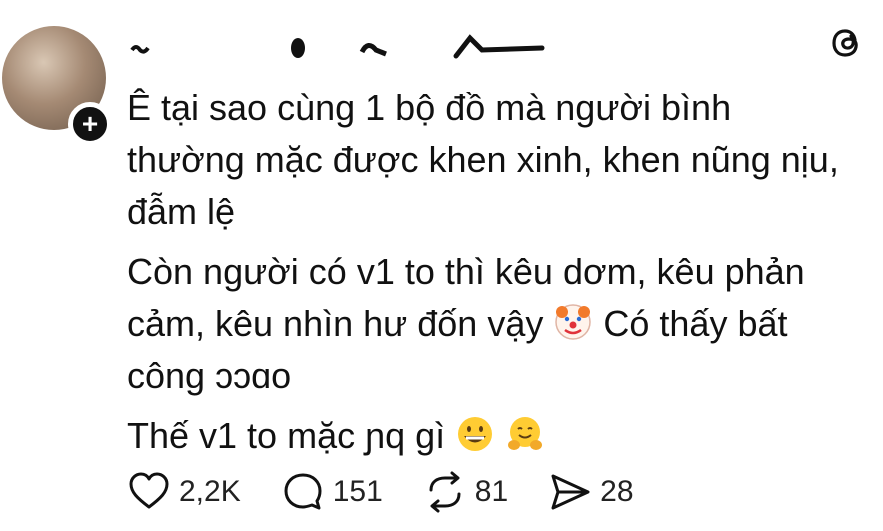 The width and height of the screenshot is (883, 531). What do you see at coordinates (466, 271) in the screenshot?
I see `post-line: Còn người có v1 to thì kêu dơm, kêu phản` at bounding box center [466, 271].